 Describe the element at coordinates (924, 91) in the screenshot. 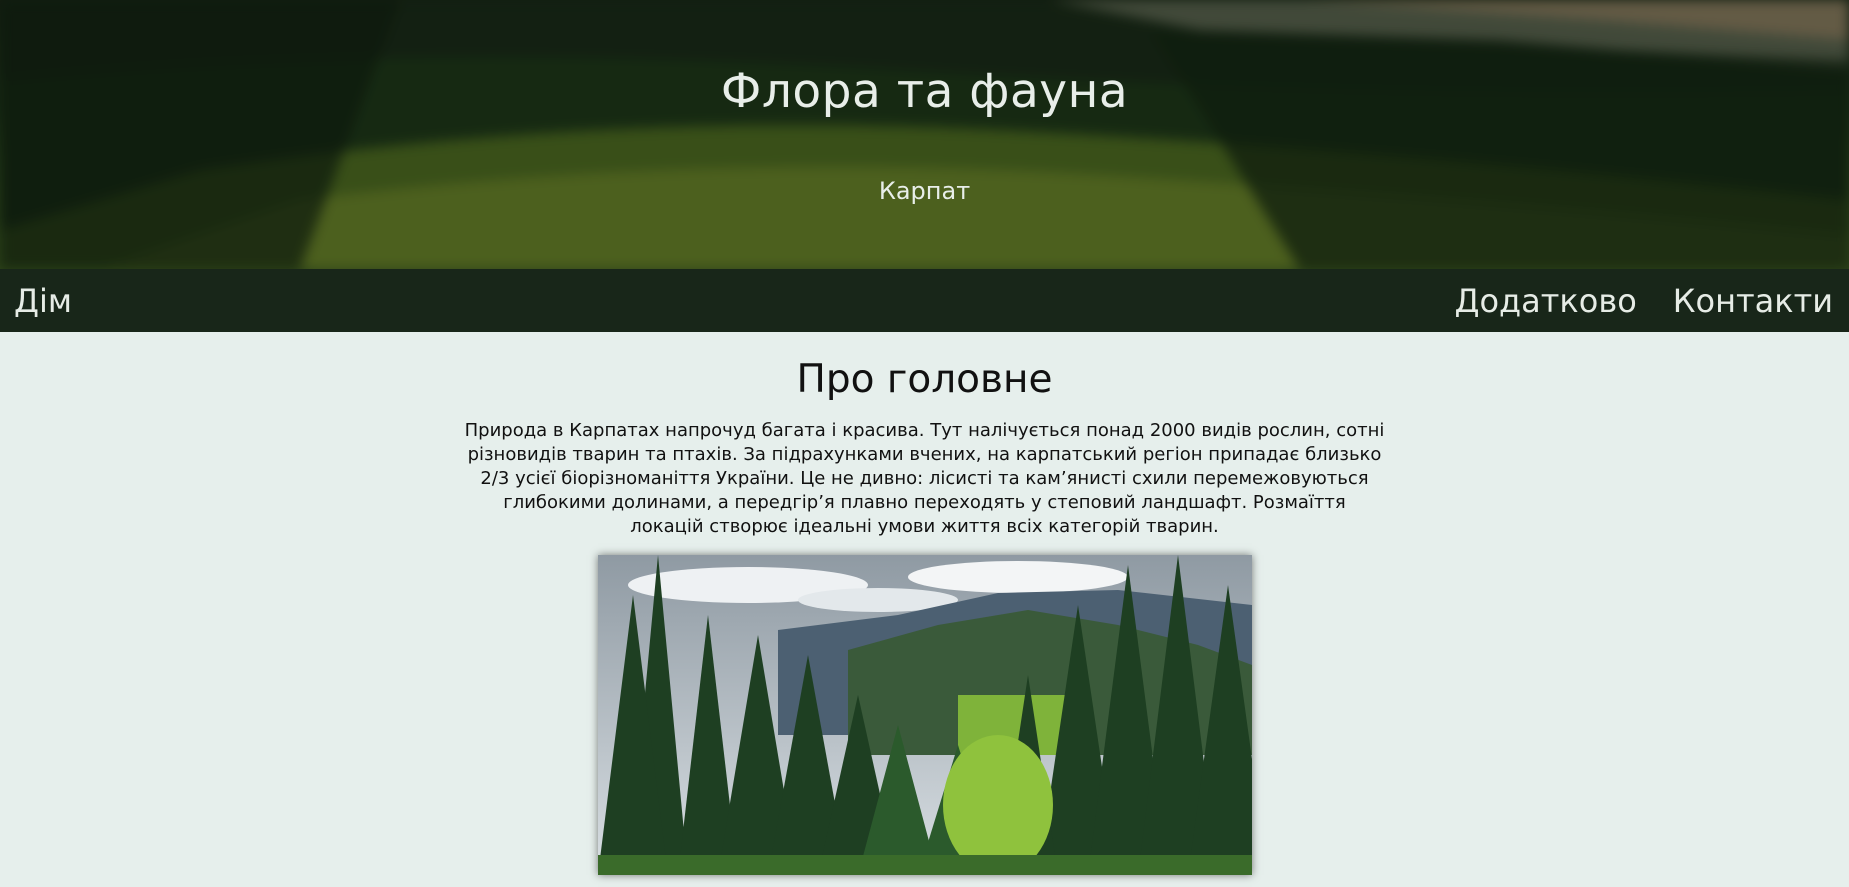

I see `hero-title: Флора та фауна` at that location.